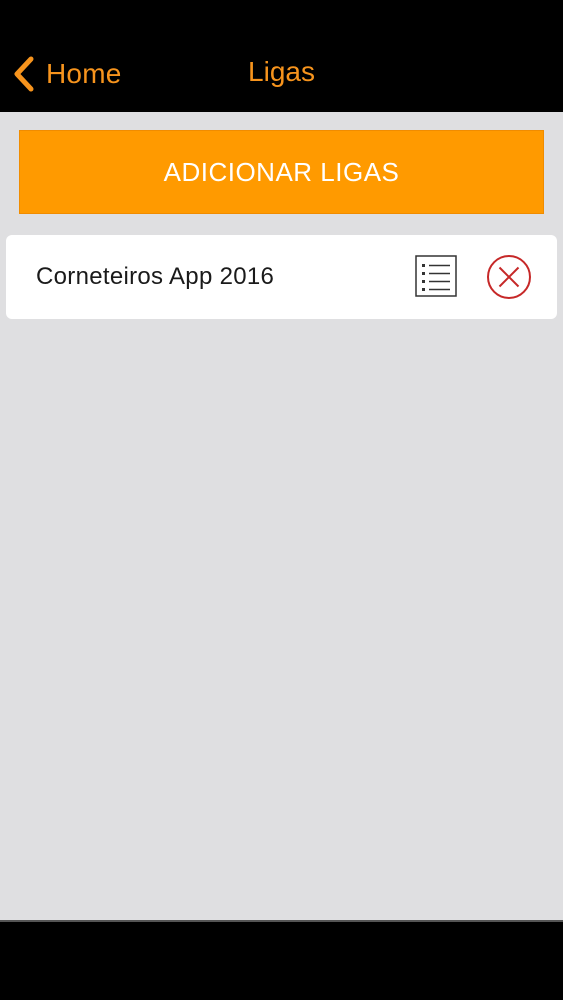 This screenshot has height=1000, width=563. What do you see at coordinates (155, 276) in the screenshot?
I see `league-name: Corneteiros App 2016` at bounding box center [155, 276].